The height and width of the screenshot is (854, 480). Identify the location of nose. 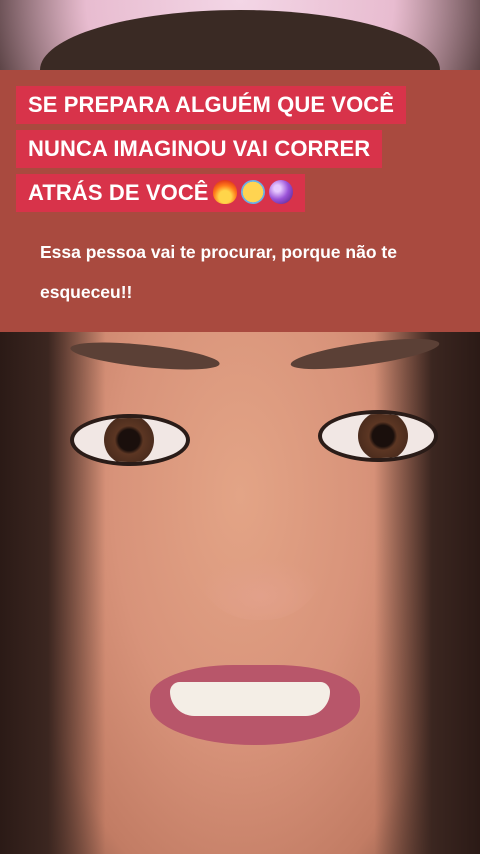
(260, 560).